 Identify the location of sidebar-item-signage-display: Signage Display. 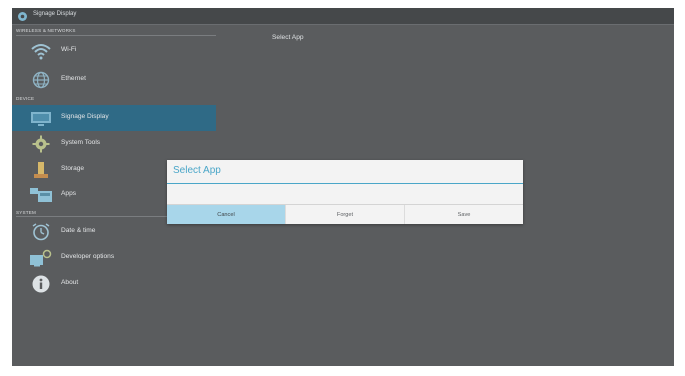
(114, 118).